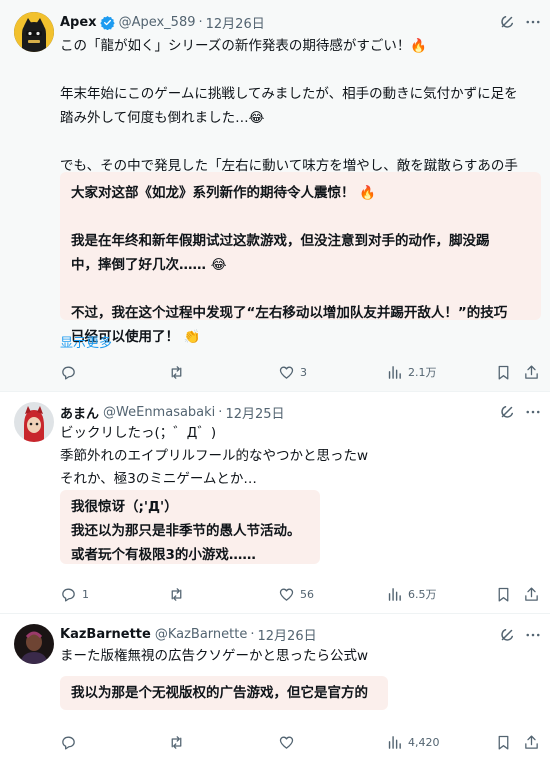 This screenshot has width=550, height=757. What do you see at coordinates (296, 594) in the screenshot?
I see `like-button: 56` at bounding box center [296, 594].